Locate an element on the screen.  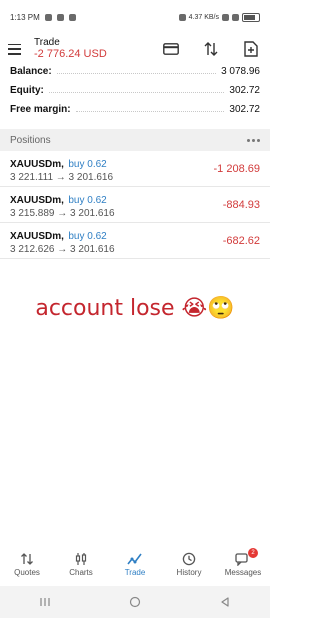
balance-label: Balance: is located at coordinates (31, 71).